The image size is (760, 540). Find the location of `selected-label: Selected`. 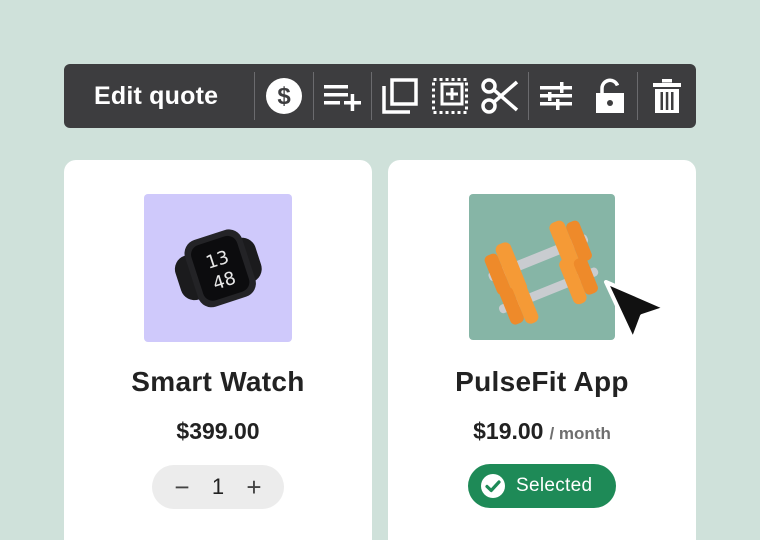

selected-label: Selected is located at coordinates (554, 485).